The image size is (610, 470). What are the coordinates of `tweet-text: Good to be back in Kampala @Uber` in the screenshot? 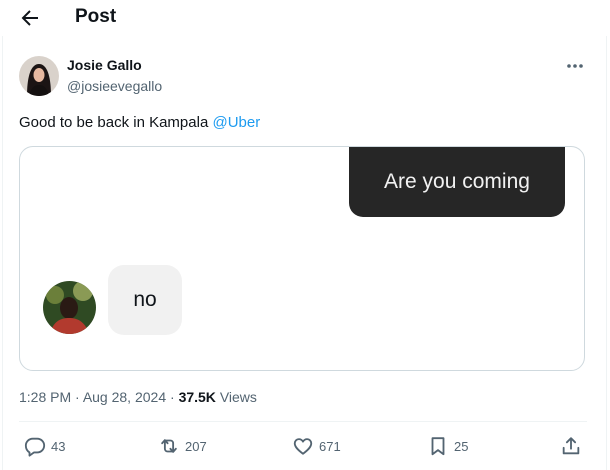 It's located at (139, 122).